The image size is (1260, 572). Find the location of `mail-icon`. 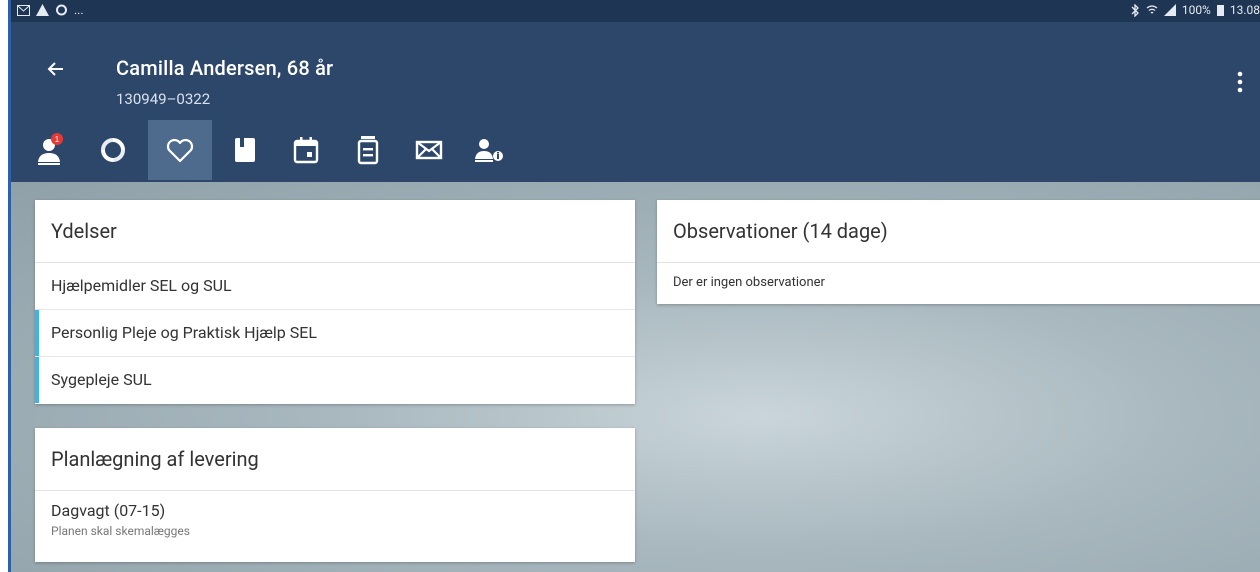

mail-icon is located at coordinates (429, 150).